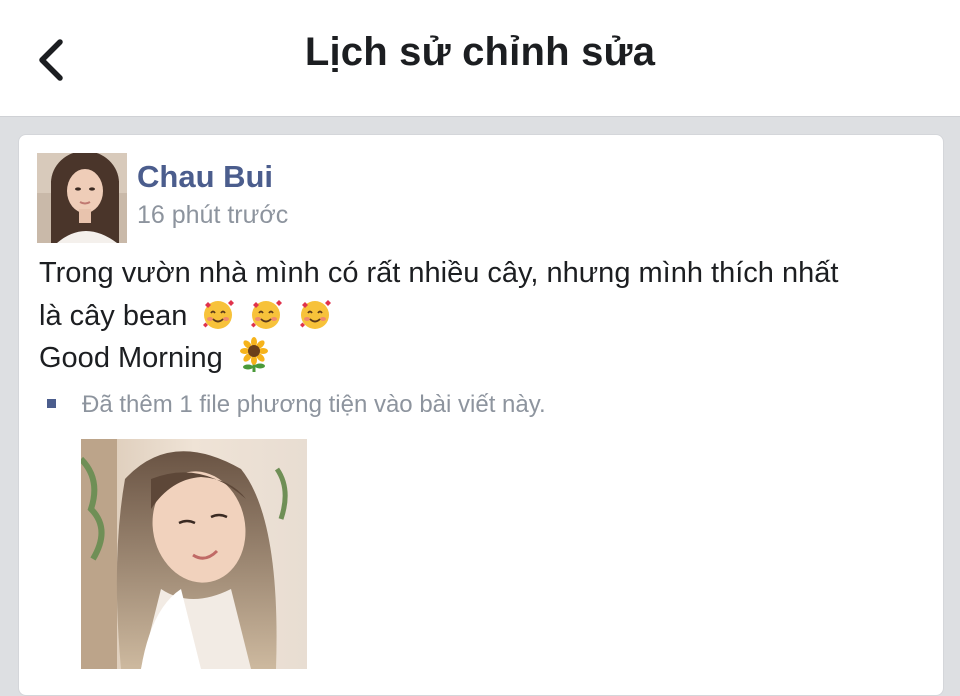 The height and width of the screenshot is (696, 960). What do you see at coordinates (212, 215) in the screenshot?
I see `post-time: 16 phút trước` at bounding box center [212, 215].